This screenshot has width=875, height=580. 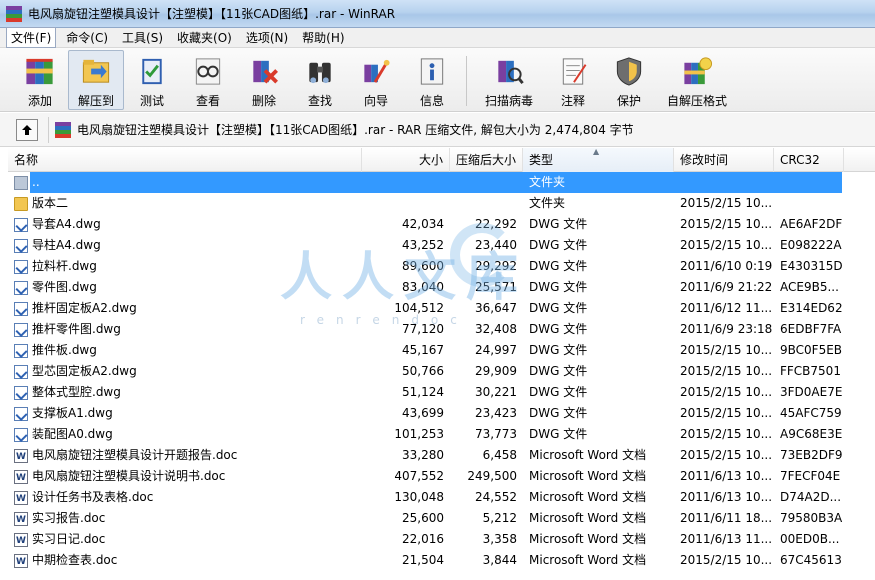 I want to click on protect-button: 保护, so click(x=629, y=80).